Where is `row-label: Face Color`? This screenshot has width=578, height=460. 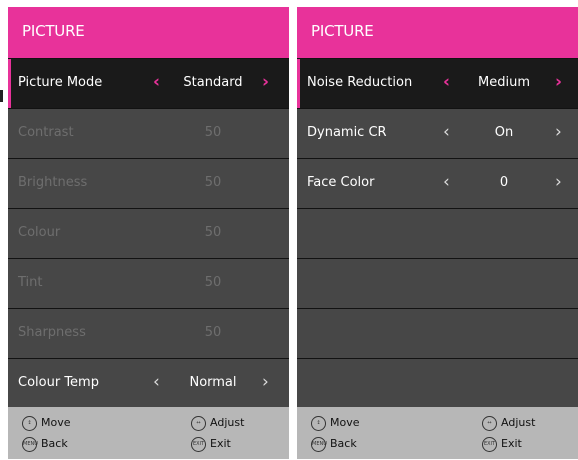
row-label: Face Color is located at coordinates (341, 182).